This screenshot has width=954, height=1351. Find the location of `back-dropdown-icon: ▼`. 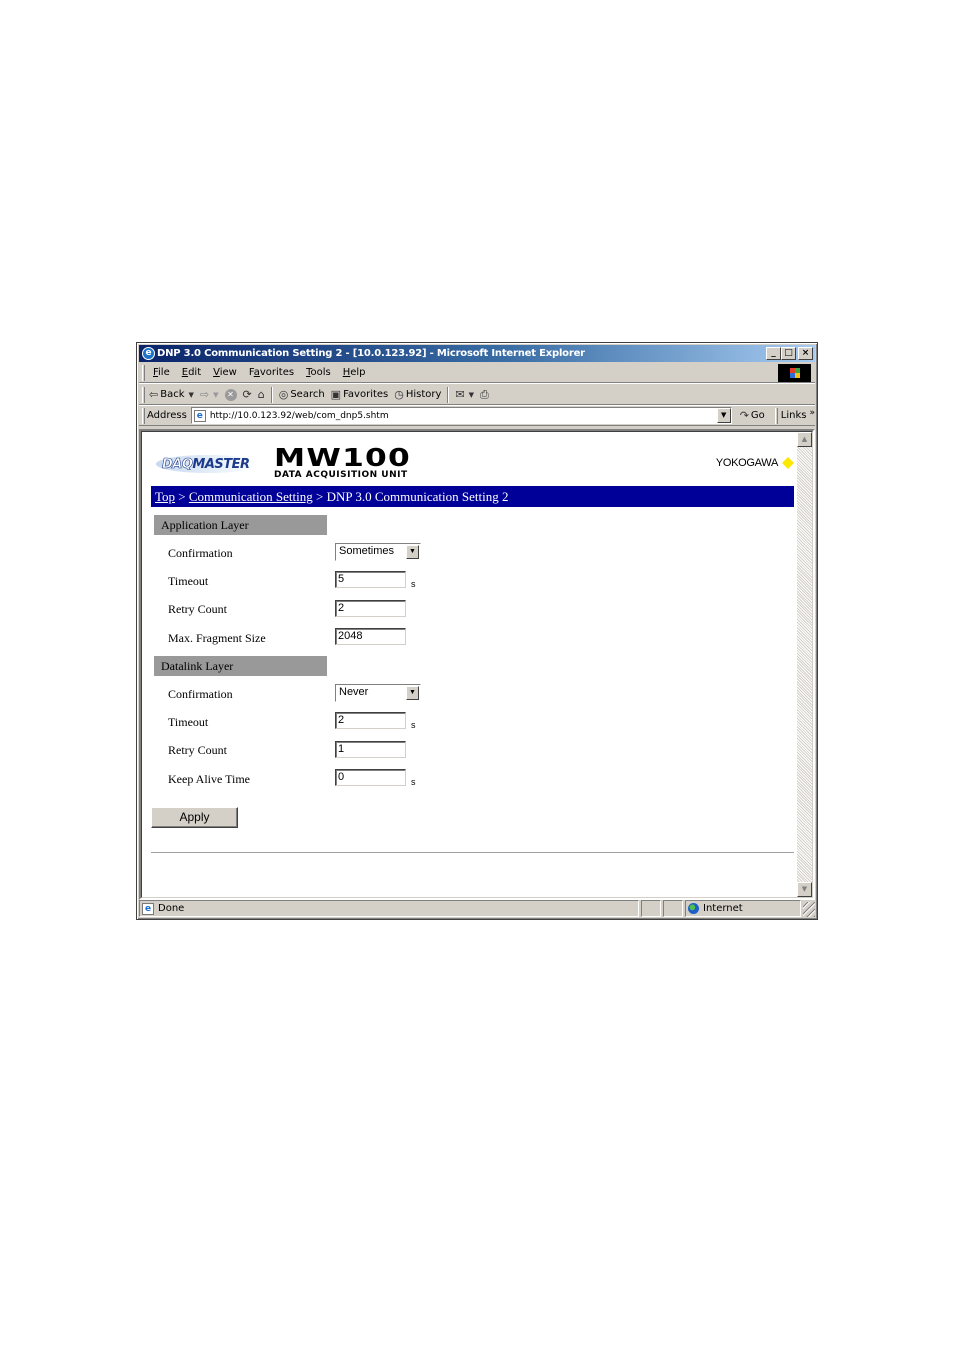

back-dropdown-icon: ▼ is located at coordinates (191, 395).